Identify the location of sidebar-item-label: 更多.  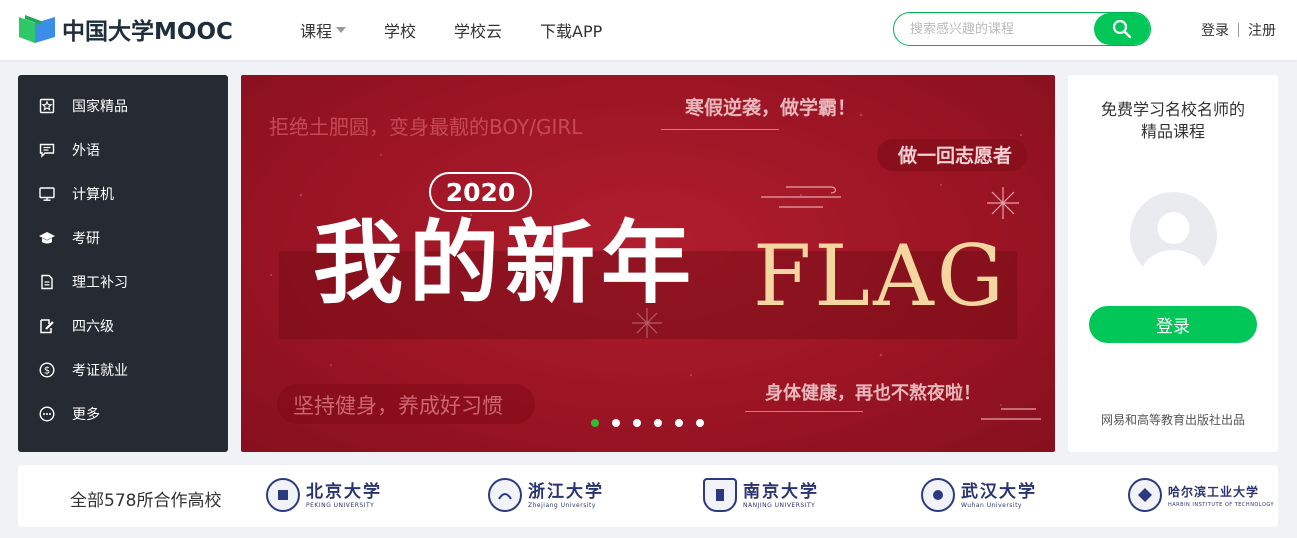
(86, 415).